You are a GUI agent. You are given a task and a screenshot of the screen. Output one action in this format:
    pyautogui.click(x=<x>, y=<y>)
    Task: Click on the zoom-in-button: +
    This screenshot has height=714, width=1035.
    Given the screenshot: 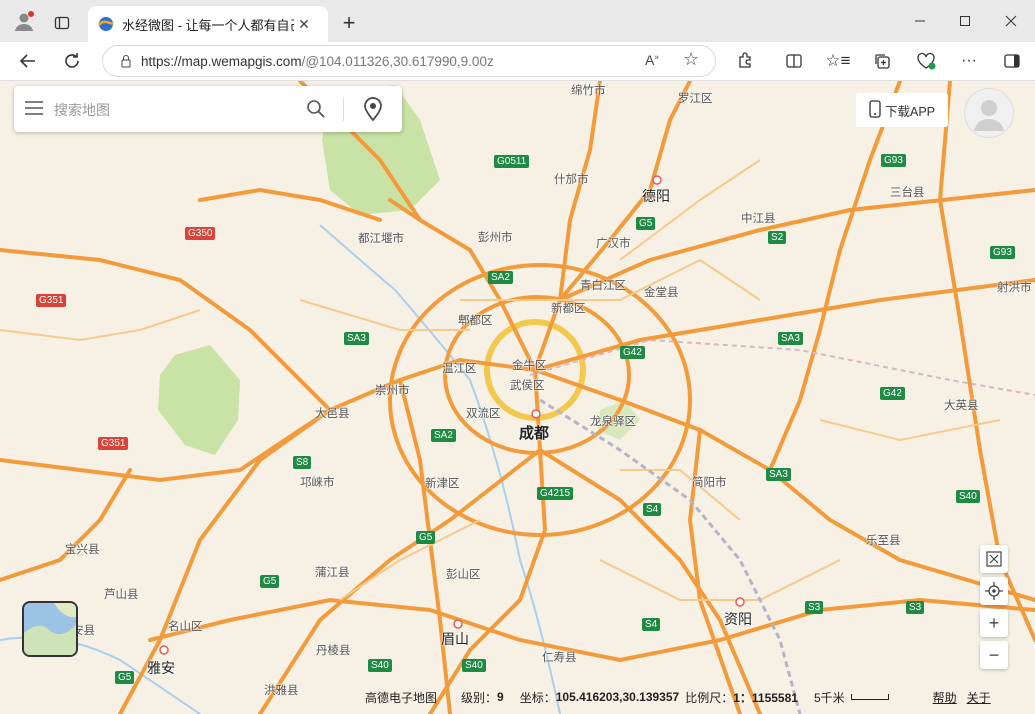 What is the action you would take?
    pyautogui.click(x=994, y=623)
    